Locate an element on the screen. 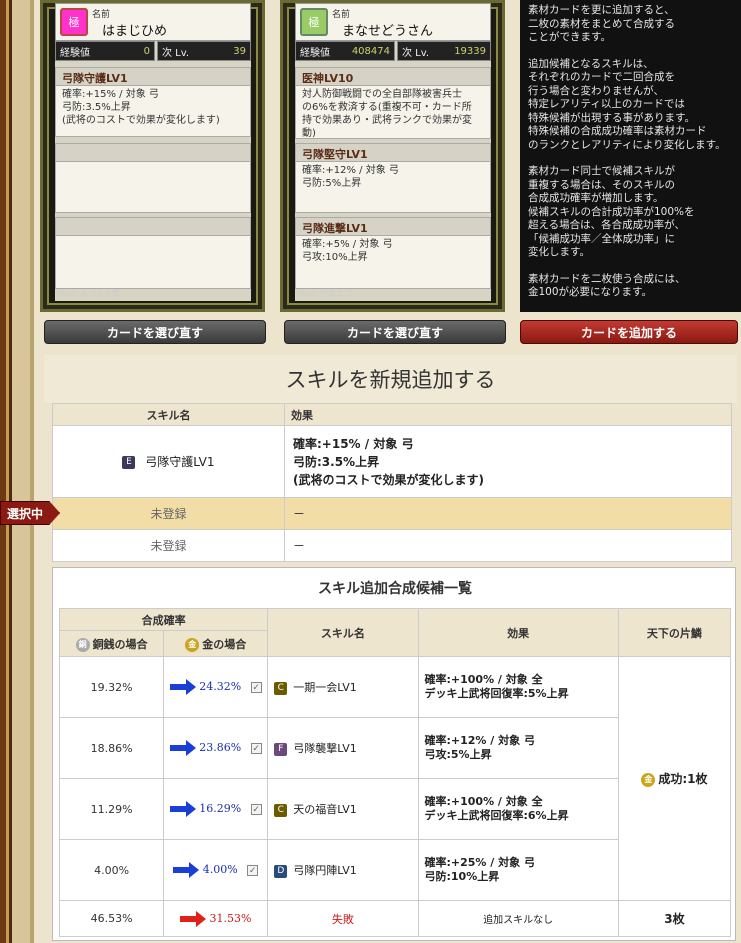  skill-slot-3: 弓隊進撃LV1 確率:+5% / 対象 弓 弓攻:10%上昇 is located at coordinates (393, 253).